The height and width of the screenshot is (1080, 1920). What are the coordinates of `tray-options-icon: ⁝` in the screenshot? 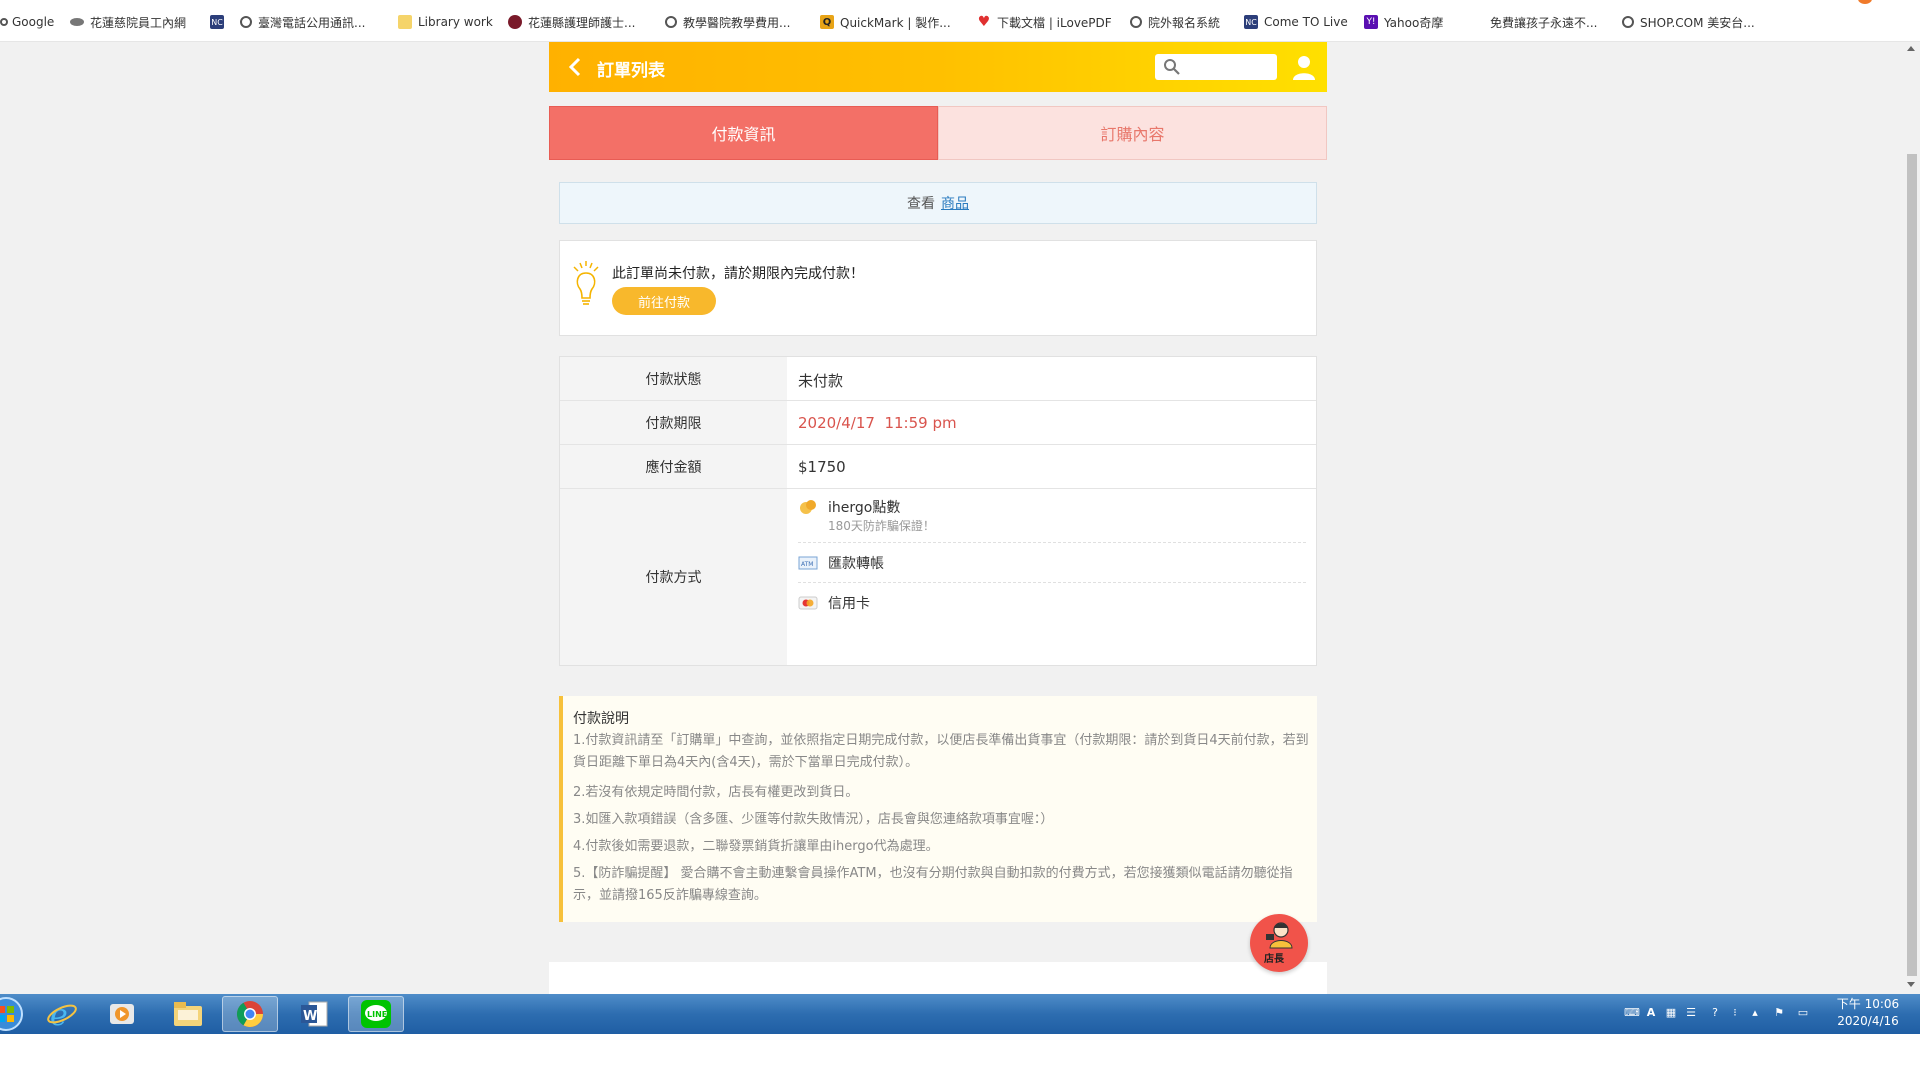 It's located at (1735, 1013).